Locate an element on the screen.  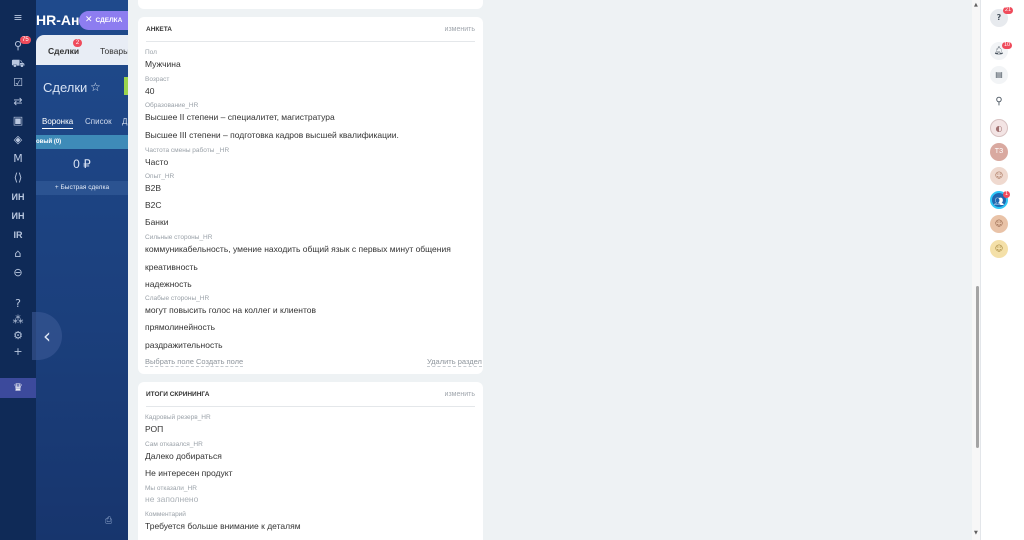
section-screening-results: Итоги скрининга изменить is located at coordinates (310, 461).